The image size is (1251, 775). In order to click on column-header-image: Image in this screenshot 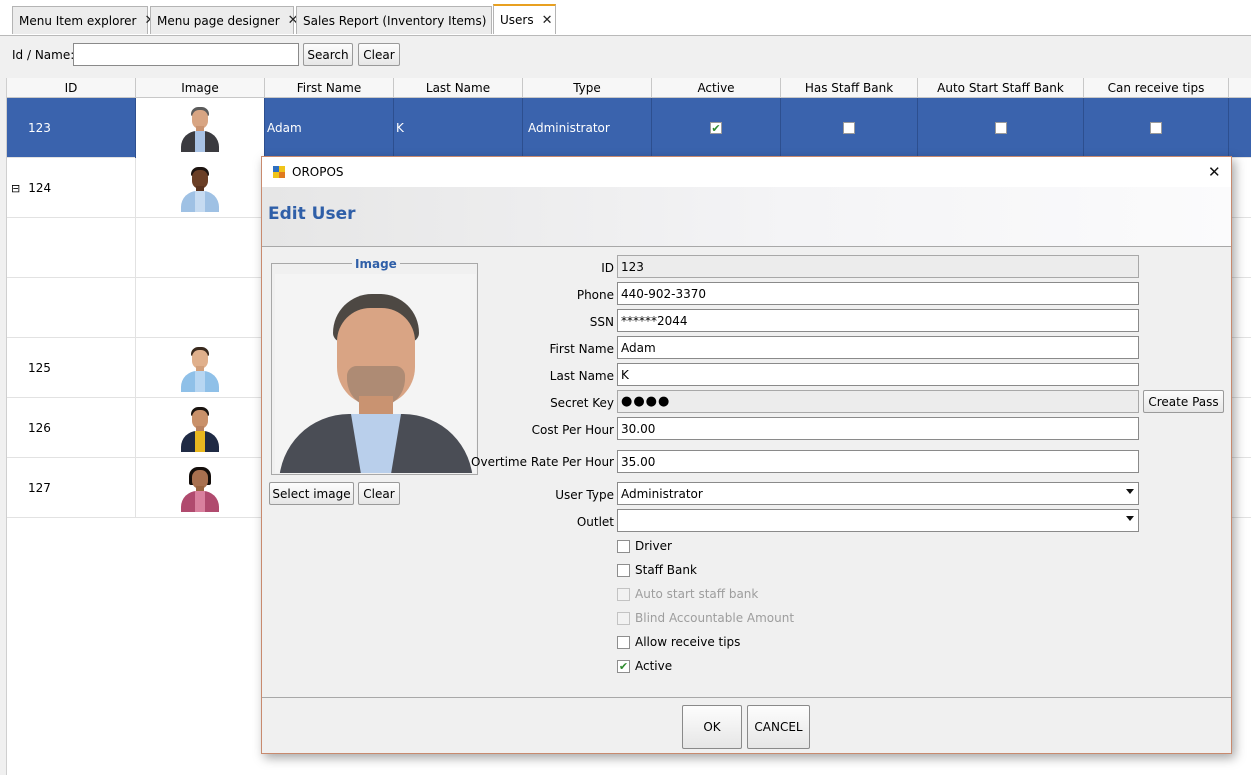, I will do `click(200, 88)`.